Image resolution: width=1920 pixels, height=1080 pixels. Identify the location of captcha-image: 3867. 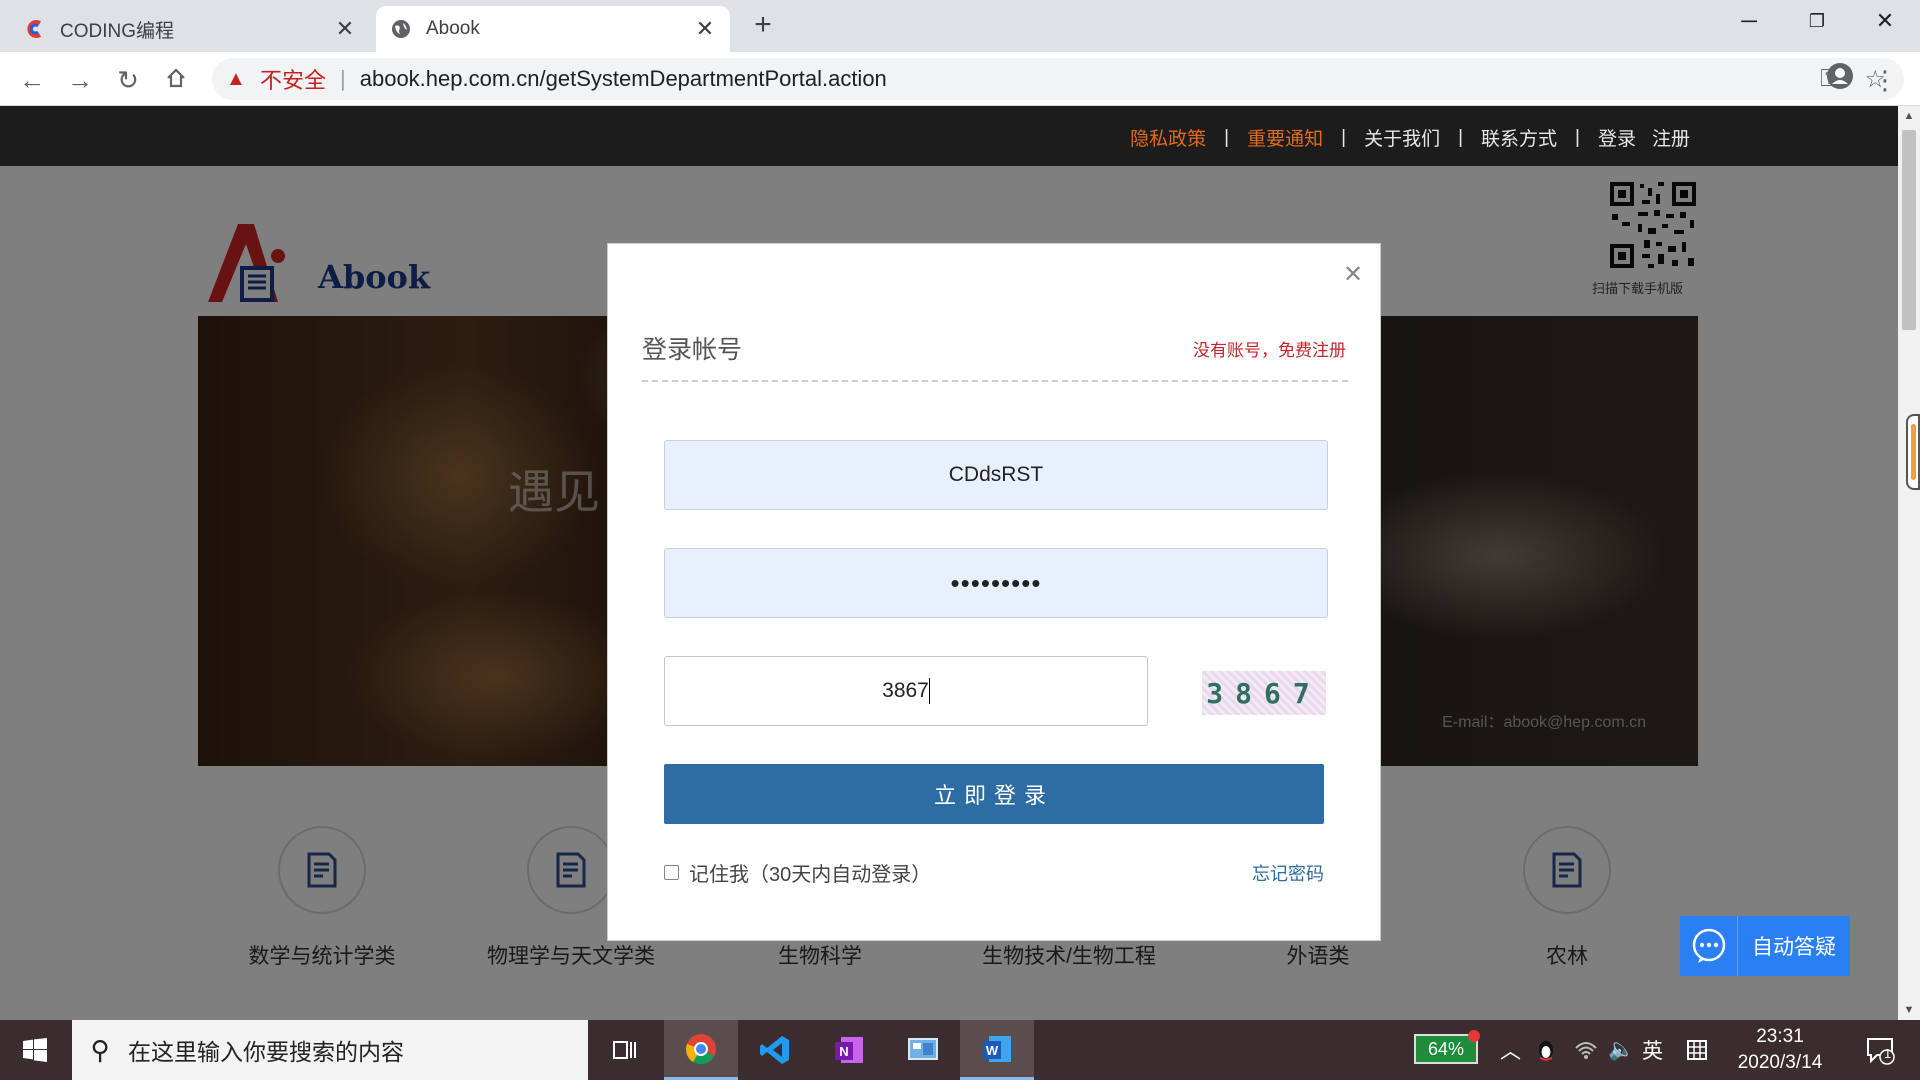
(1264, 693).